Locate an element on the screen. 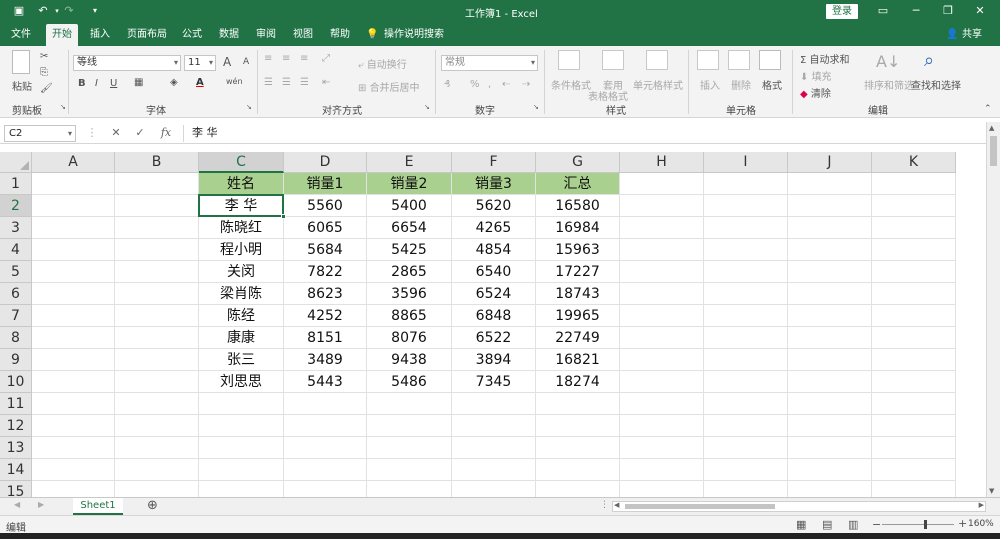  cell-g3: 16984 is located at coordinates (578, 228).